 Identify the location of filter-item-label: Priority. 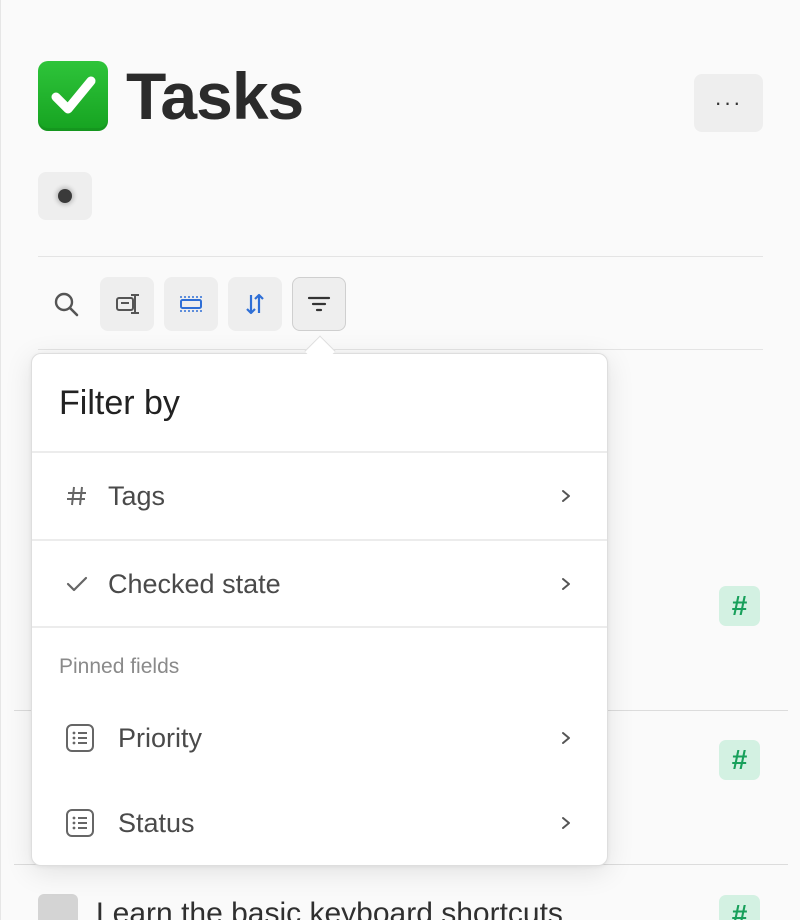
(160, 737).